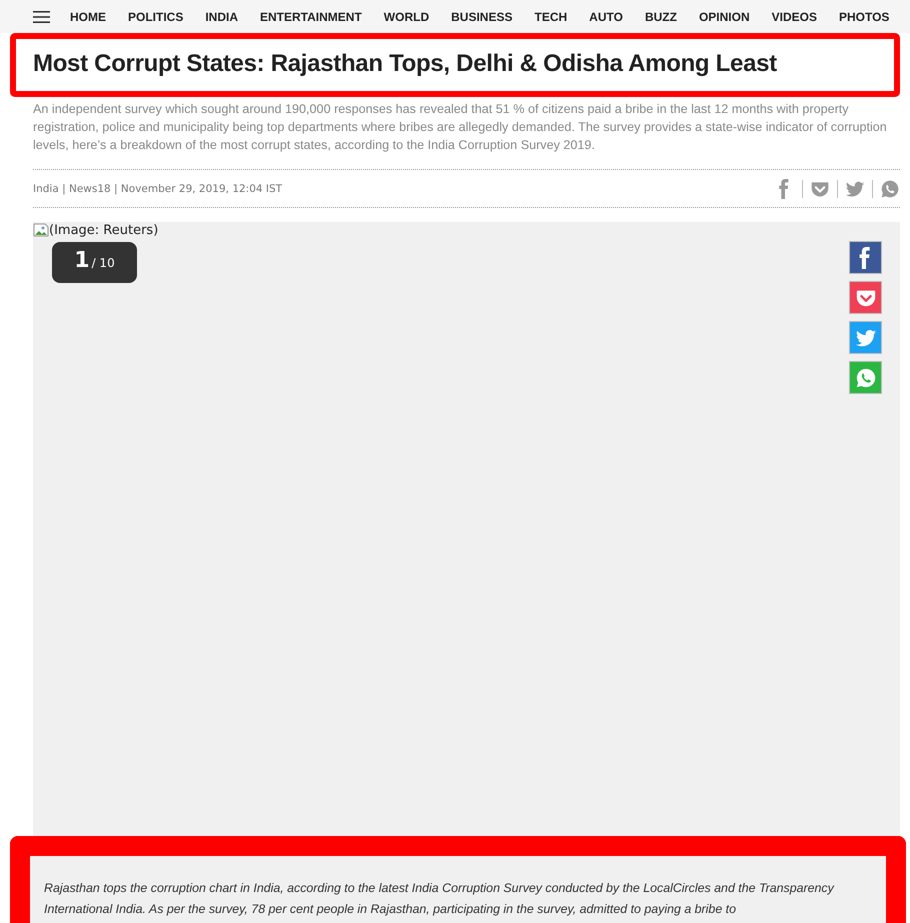 Image resolution: width=910 pixels, height=923 pixels. I want to click on nav-link: POLITICS, so click(156, 17).